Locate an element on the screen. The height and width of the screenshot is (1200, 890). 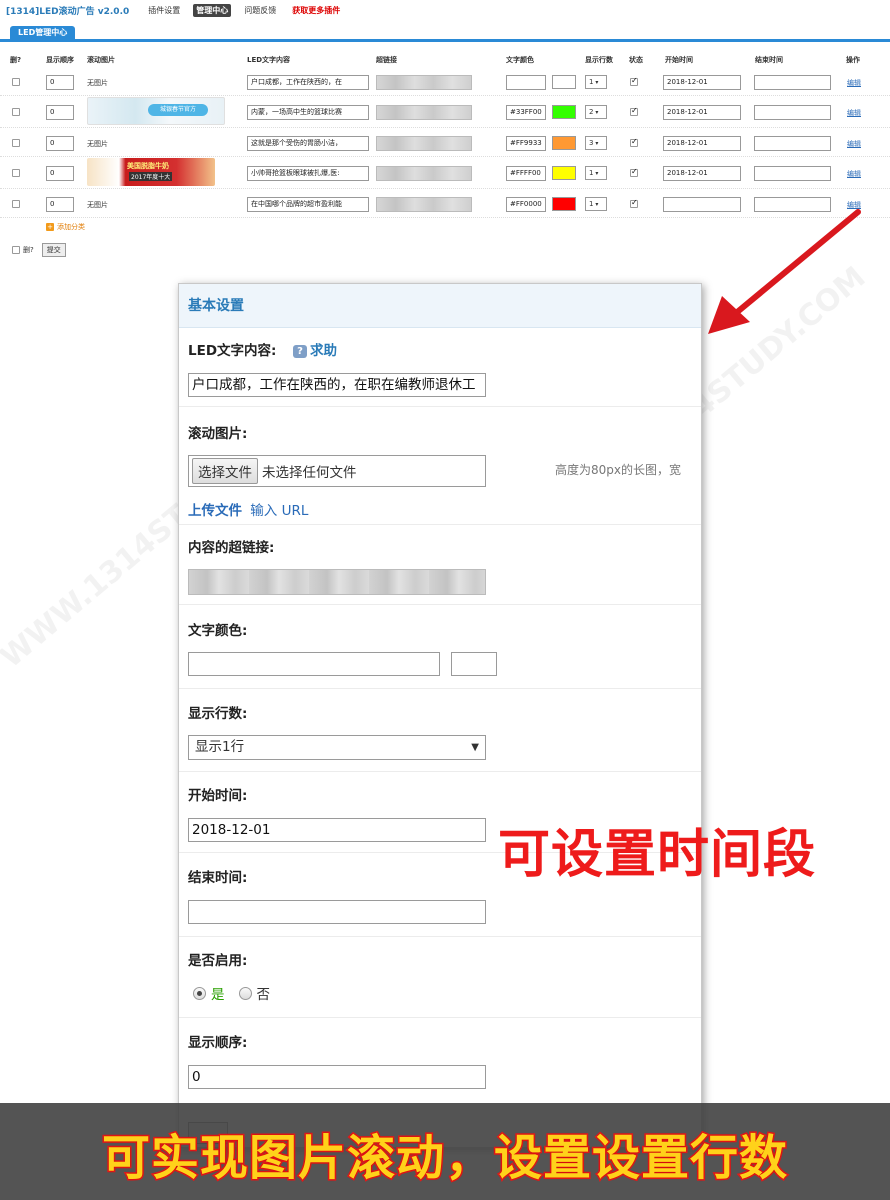
submit-button: 提交 is located at coordinates (53, 250).